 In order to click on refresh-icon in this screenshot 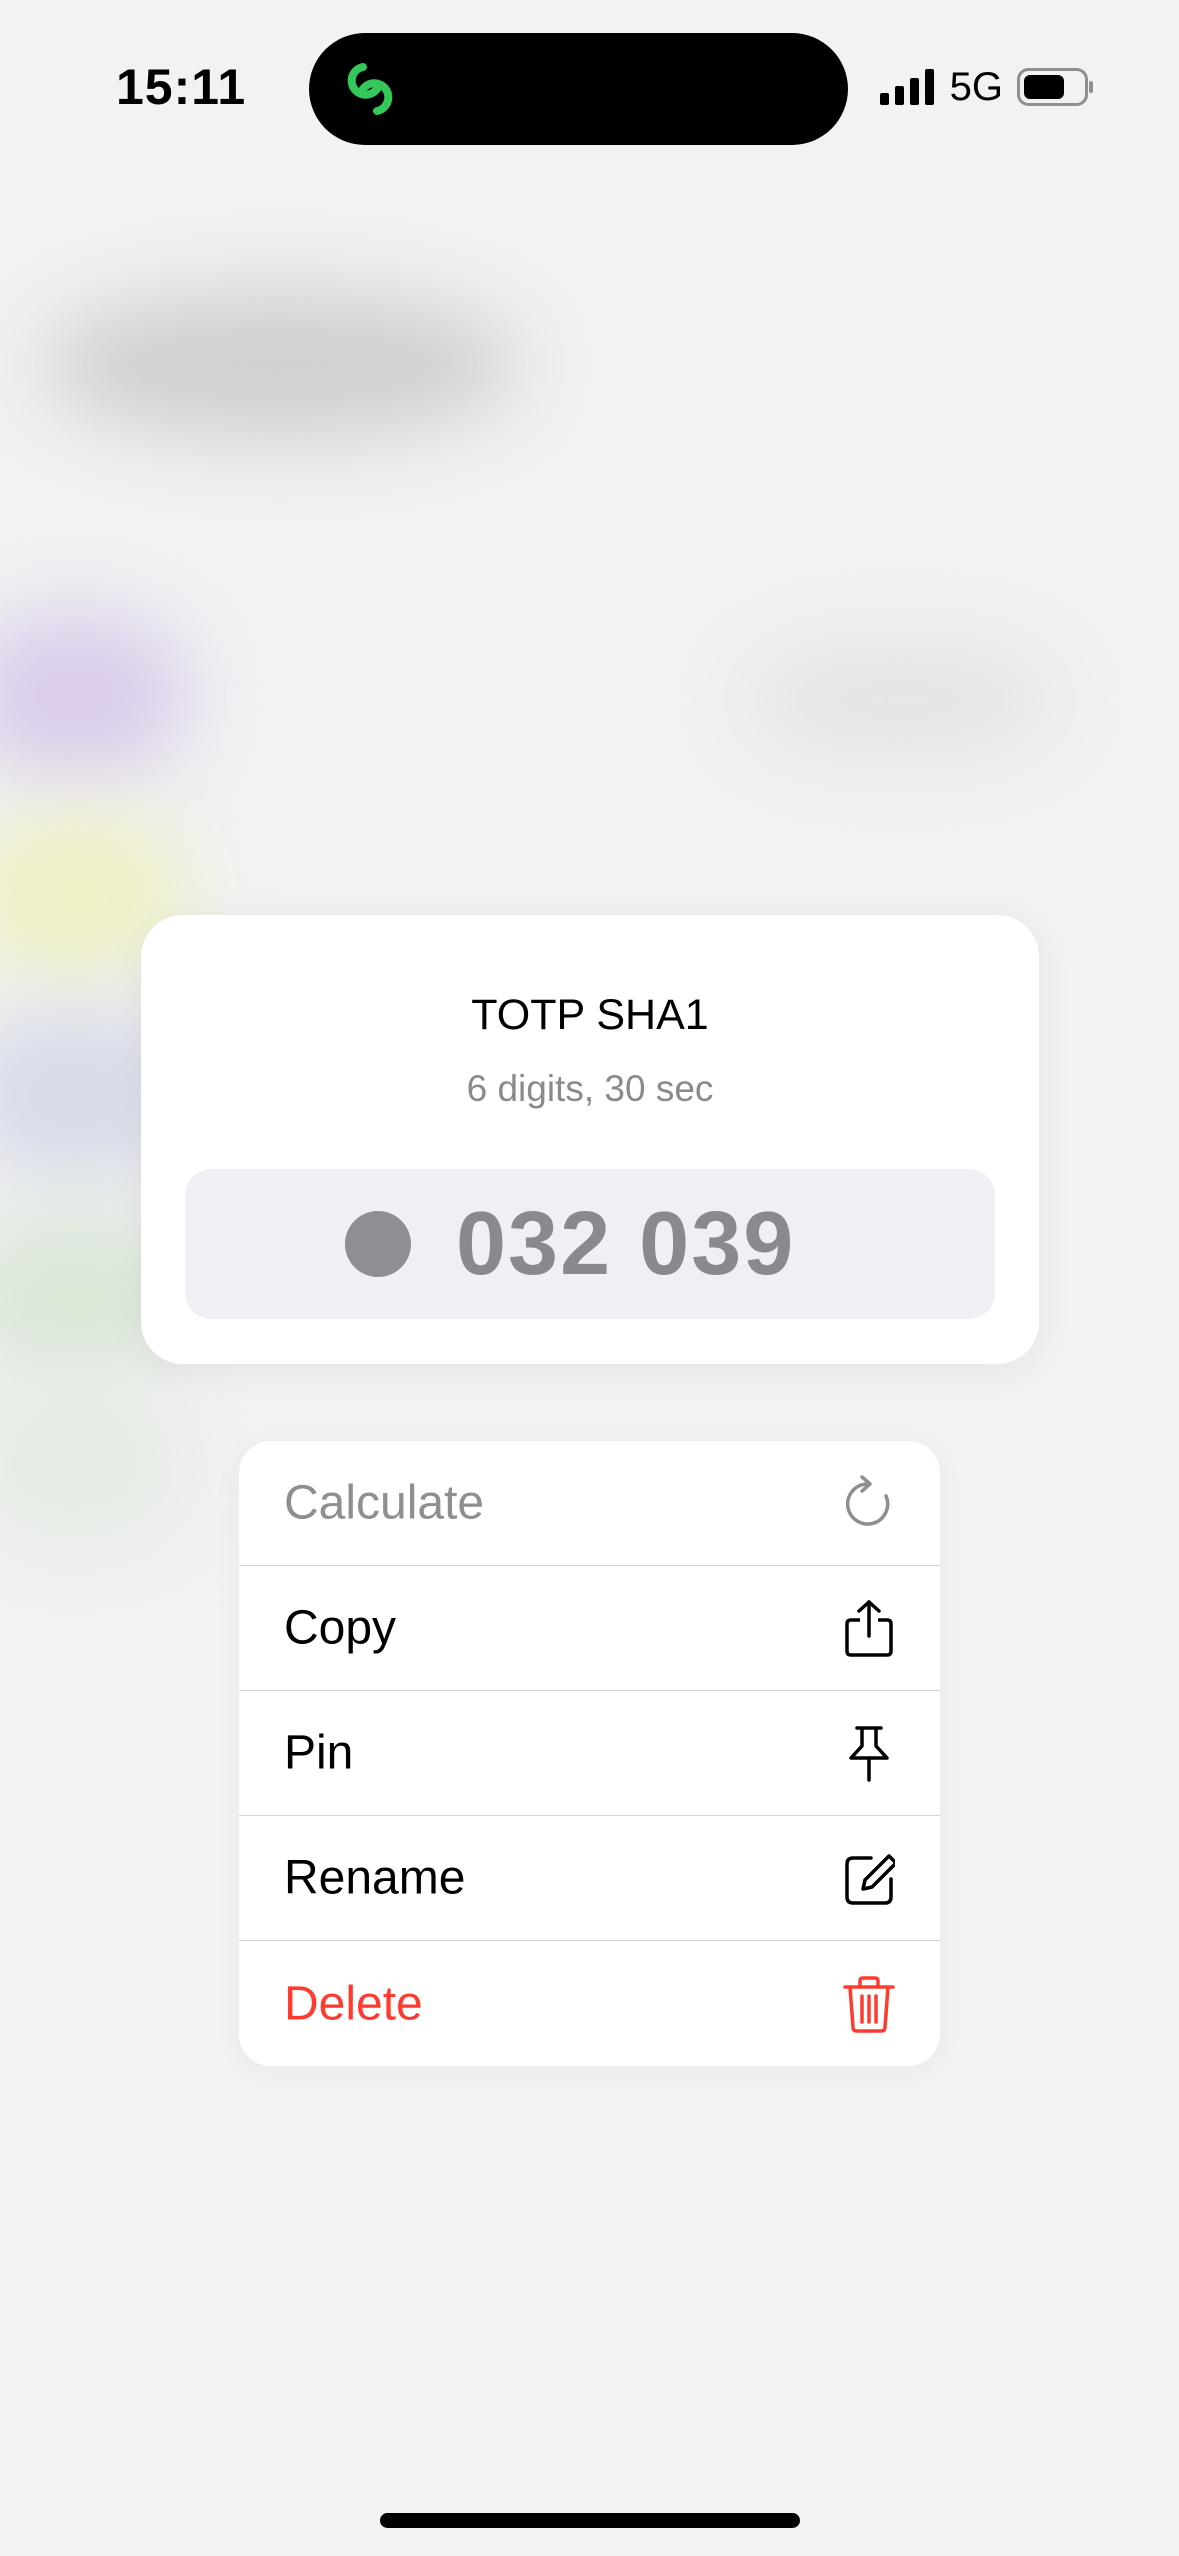, I will do `click(867, 1500)`.